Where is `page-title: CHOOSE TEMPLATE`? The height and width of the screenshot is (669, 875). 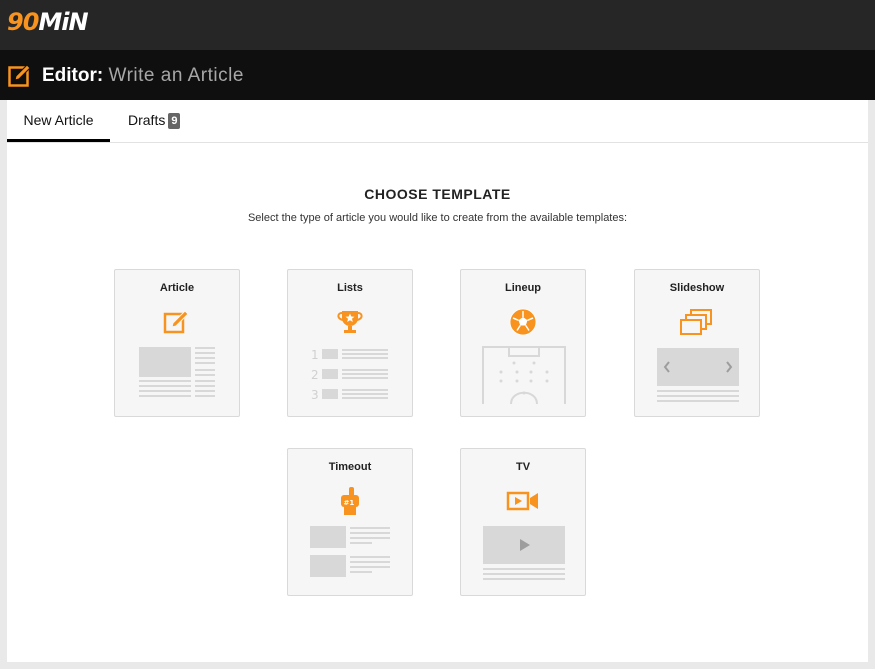
page-title: CHOOSE TEMPLATE is located at coordinates (437, 194).